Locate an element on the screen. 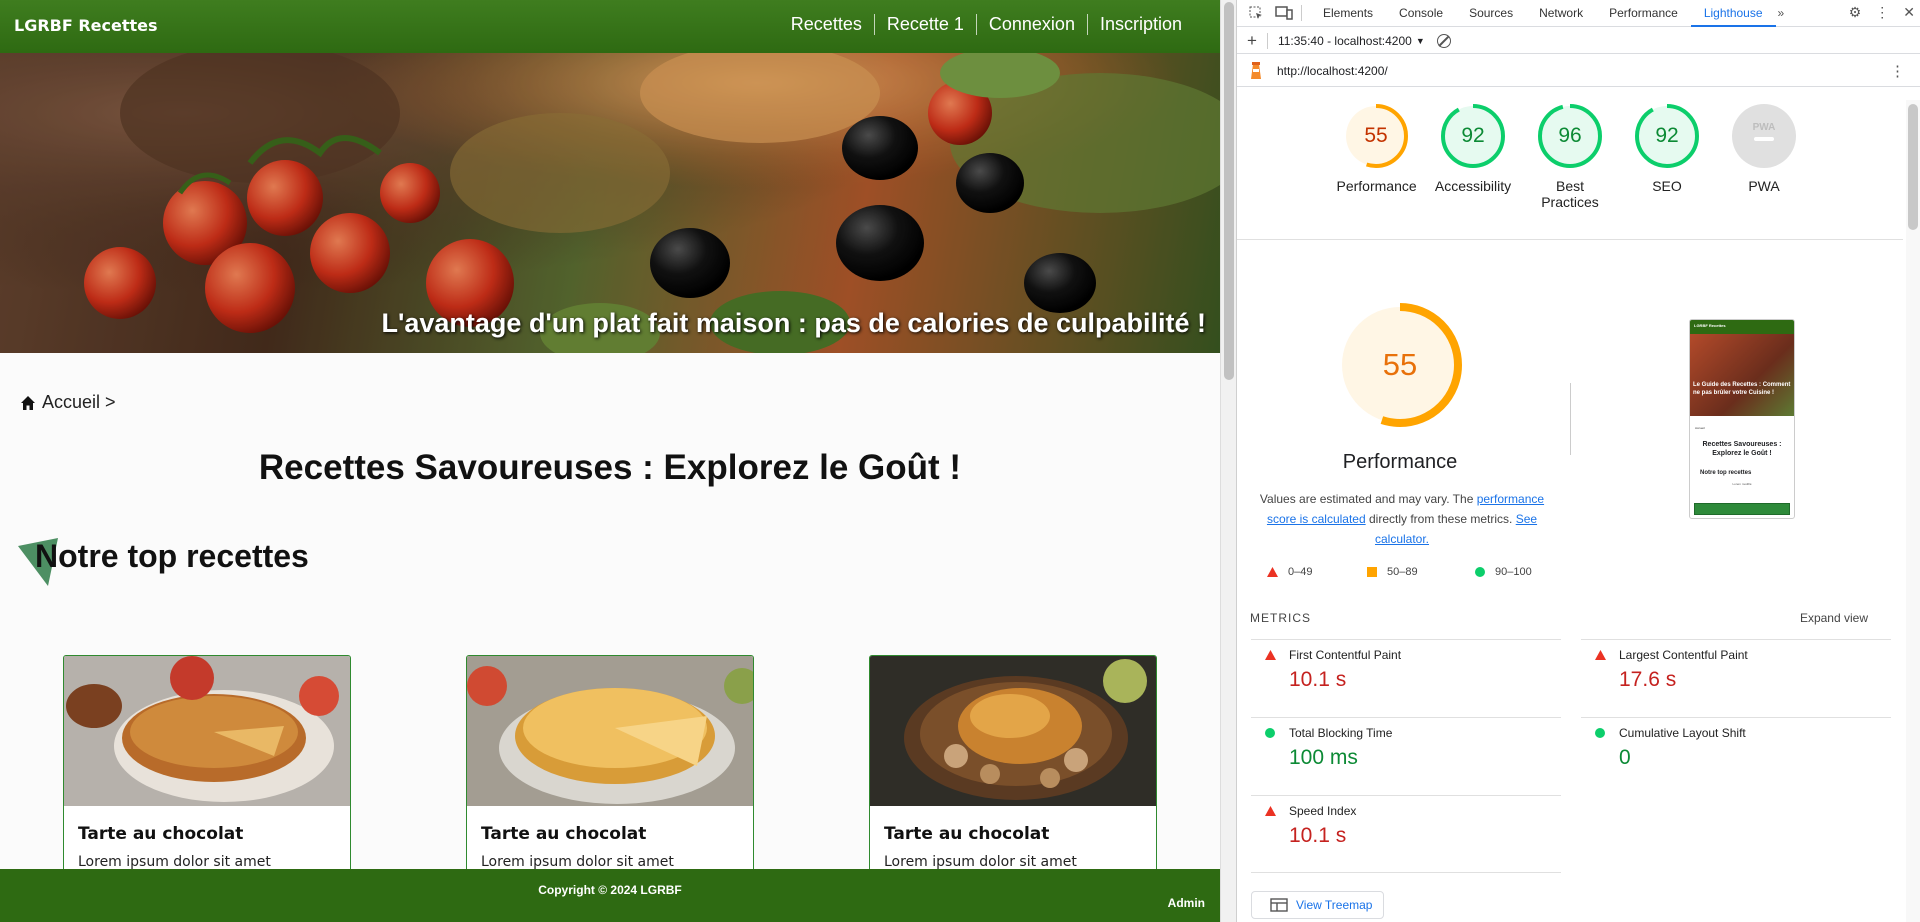 The image size is (1920, 922). metric-label: Total Blocking Time is located at coordinates (1341, 733).